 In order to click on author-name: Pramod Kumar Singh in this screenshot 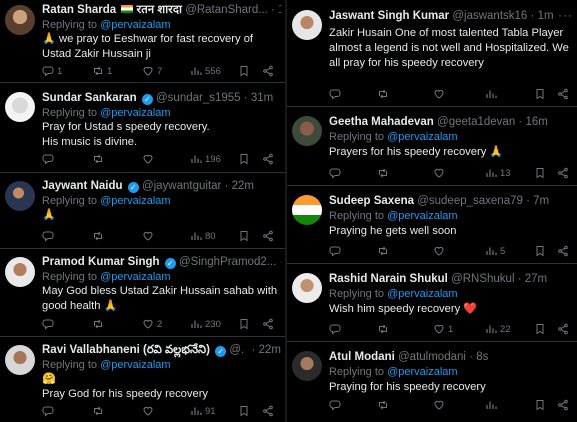, I will do `click(101, 262)`.